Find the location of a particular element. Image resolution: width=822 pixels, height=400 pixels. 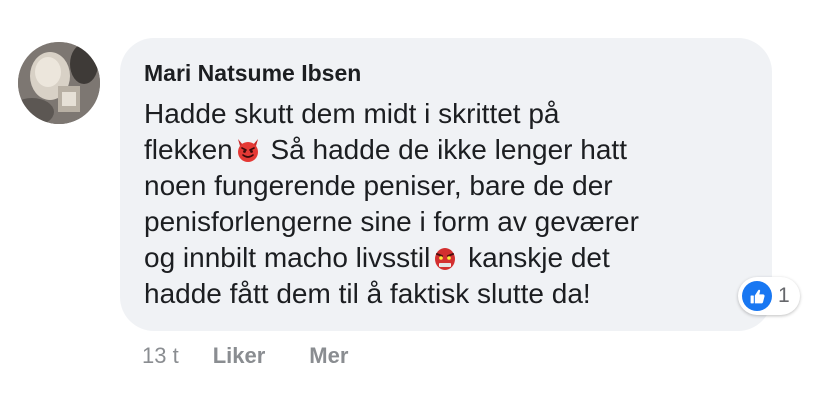

comment-line: og innbilt macho livsstil kanskje det is located at coordinates (449, 258).